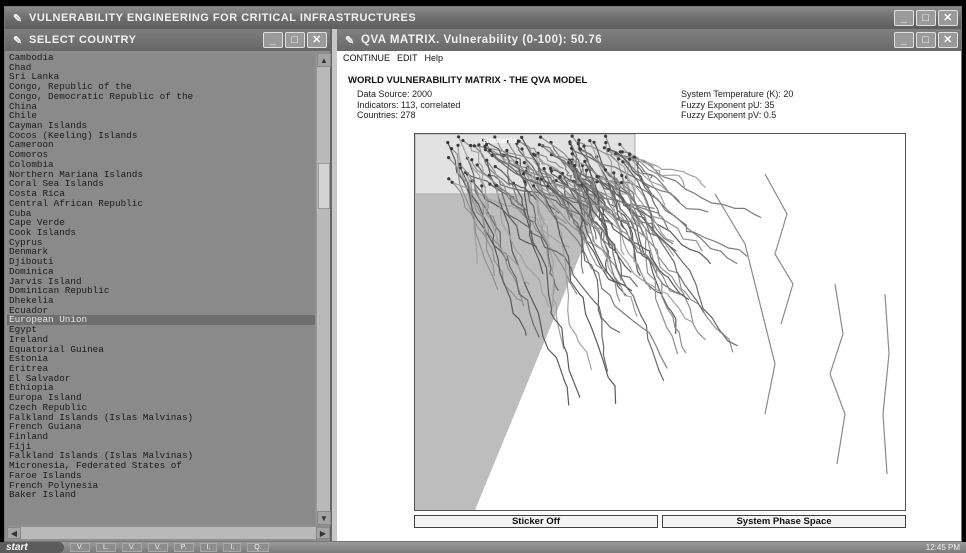  Describe the element at coordinates (323, 533) in the screenshot. I see `scroll-right-icon: ▶` at that location.